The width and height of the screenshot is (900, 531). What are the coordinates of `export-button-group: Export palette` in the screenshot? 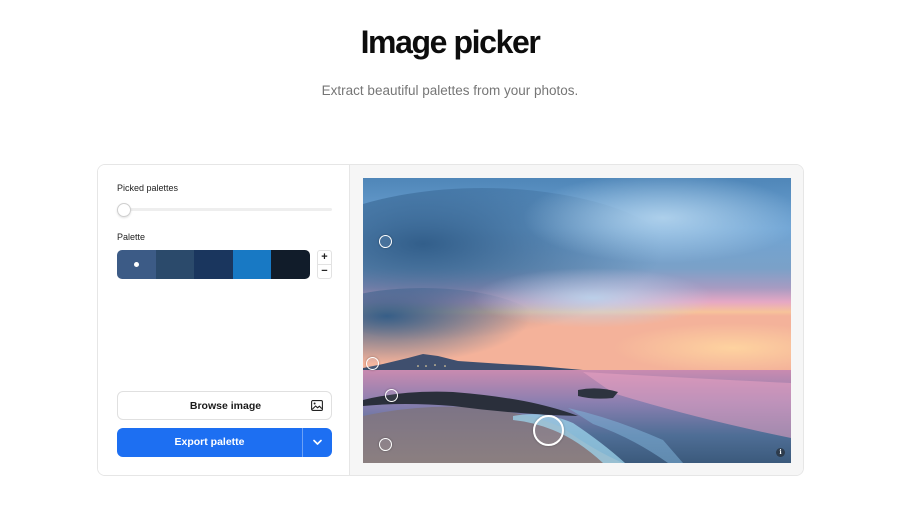 It's located at (224, 442).